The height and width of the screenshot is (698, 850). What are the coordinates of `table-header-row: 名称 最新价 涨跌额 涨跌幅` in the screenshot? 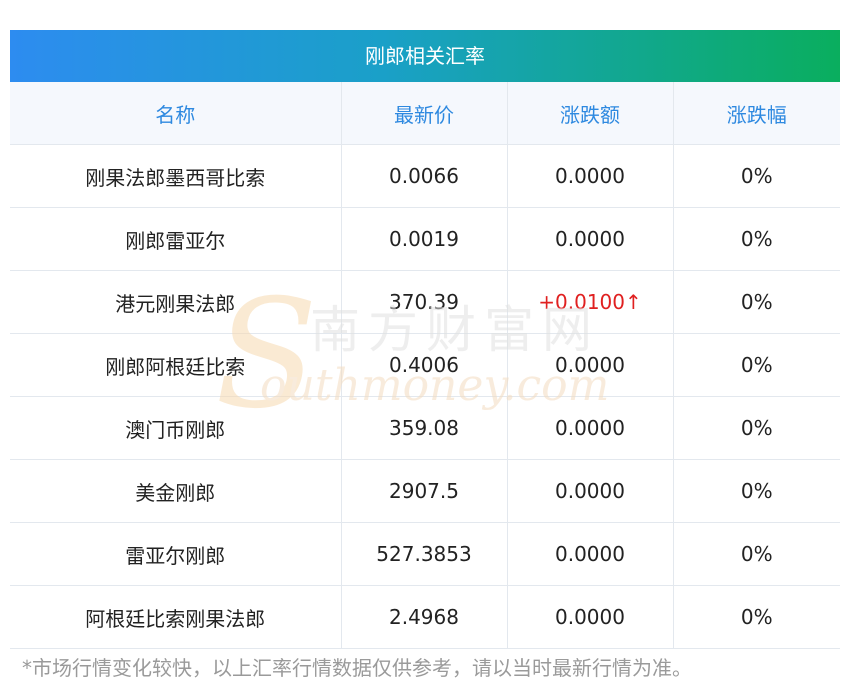 It's located at (425, 113).